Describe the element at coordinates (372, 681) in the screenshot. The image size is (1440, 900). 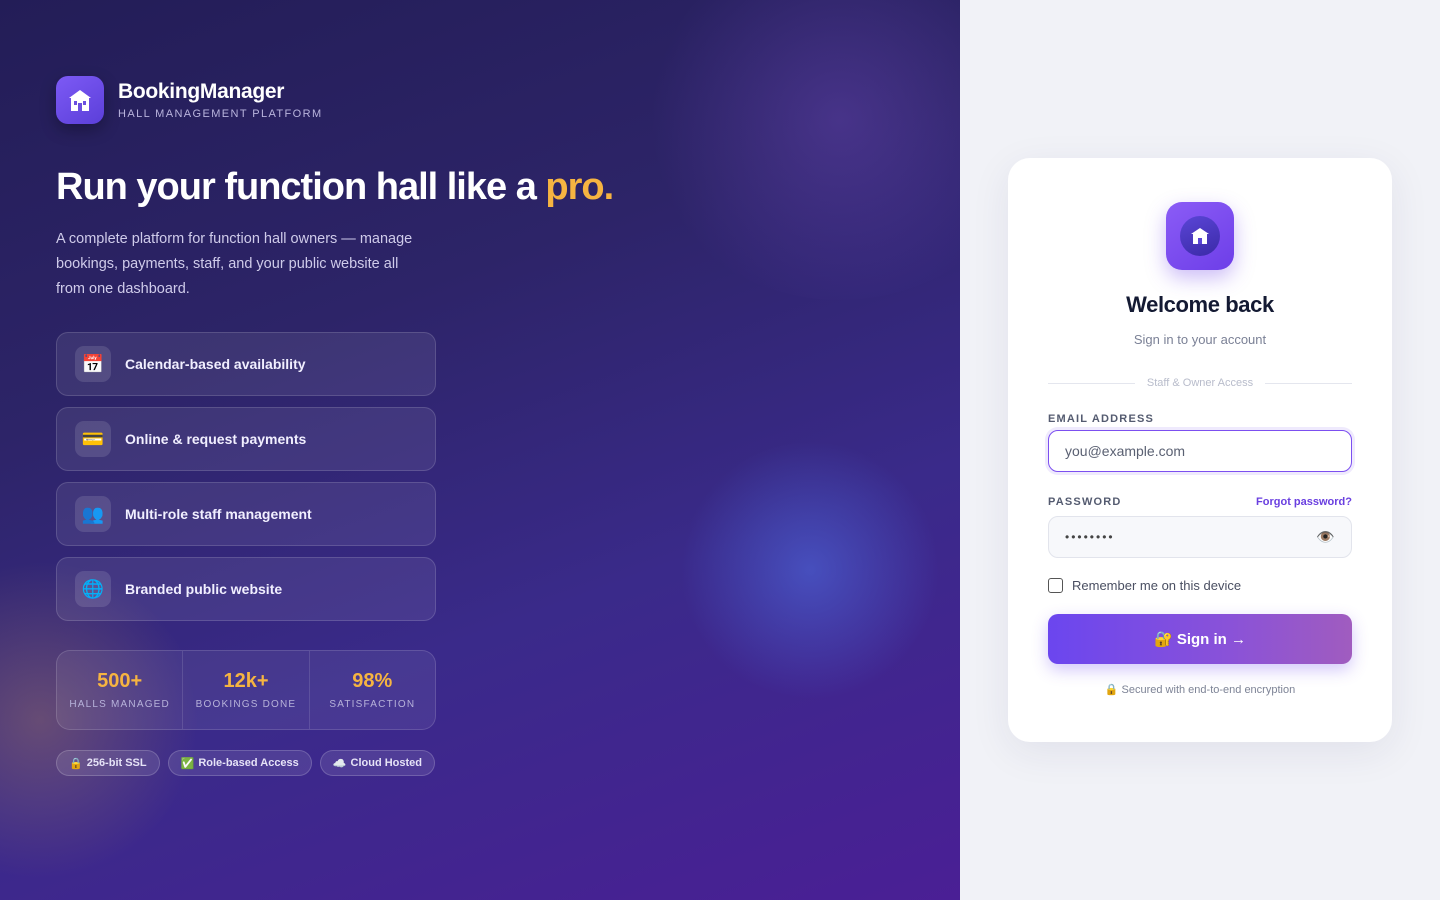
I see `stat-value: 98%` at that location.